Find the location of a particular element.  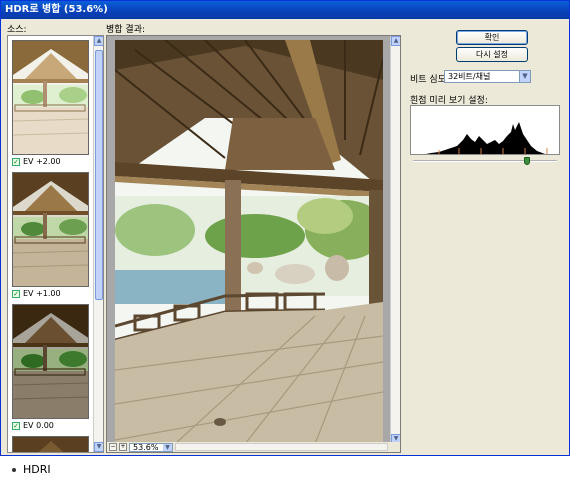

source-list: ✓ EV +2.00 ✓ EV +1.00 ✓ EV 0.00 ▲ ▼ is located at coordinates (55, 244).